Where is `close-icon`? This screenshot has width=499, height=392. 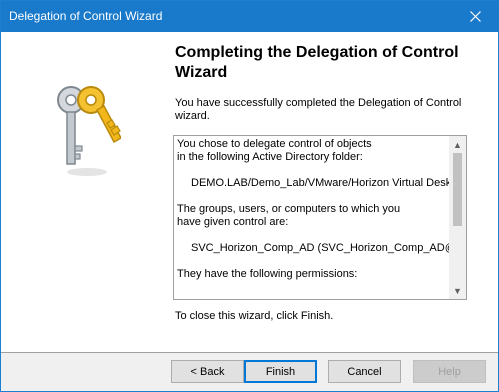
close-icon is located at coordinates (475, 16).